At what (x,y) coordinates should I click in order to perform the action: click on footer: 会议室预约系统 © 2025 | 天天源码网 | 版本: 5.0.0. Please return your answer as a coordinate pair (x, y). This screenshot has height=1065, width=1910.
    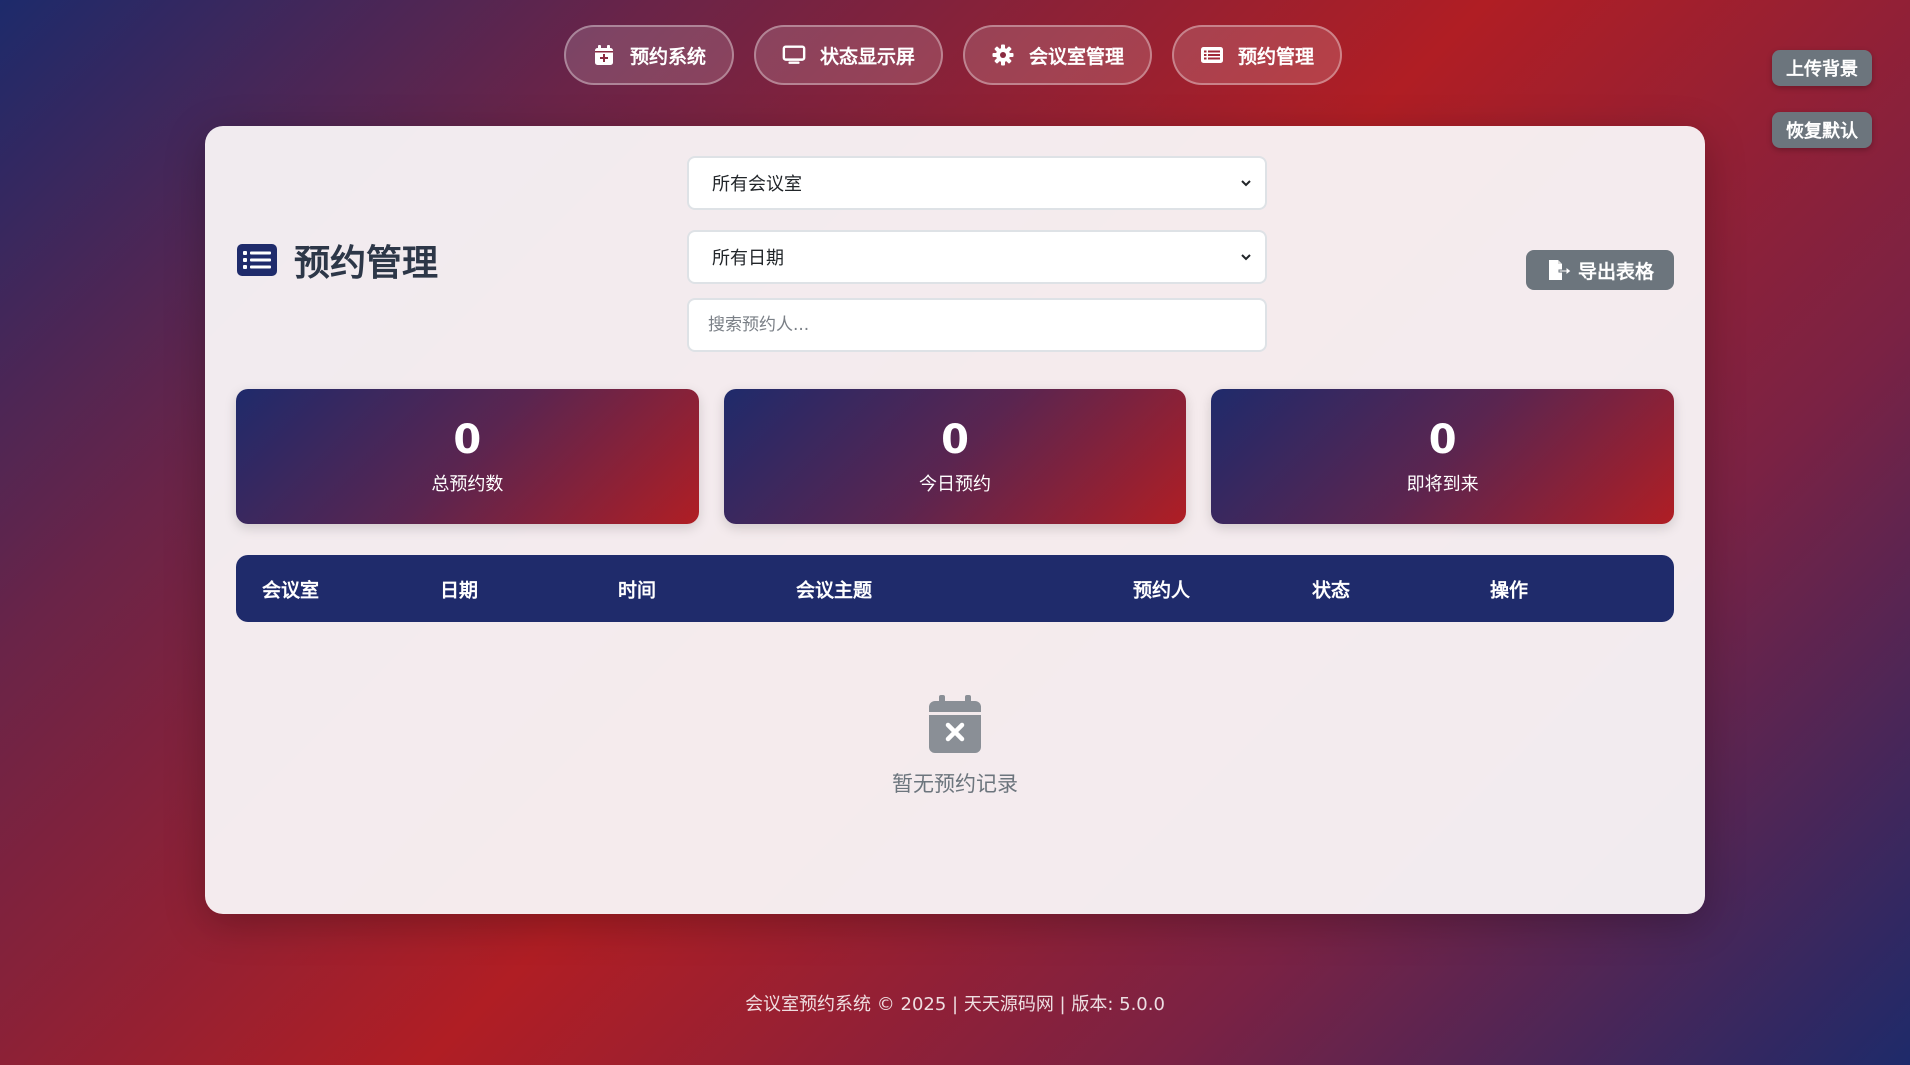
    Looking at the image, I should click on (955, 1004).